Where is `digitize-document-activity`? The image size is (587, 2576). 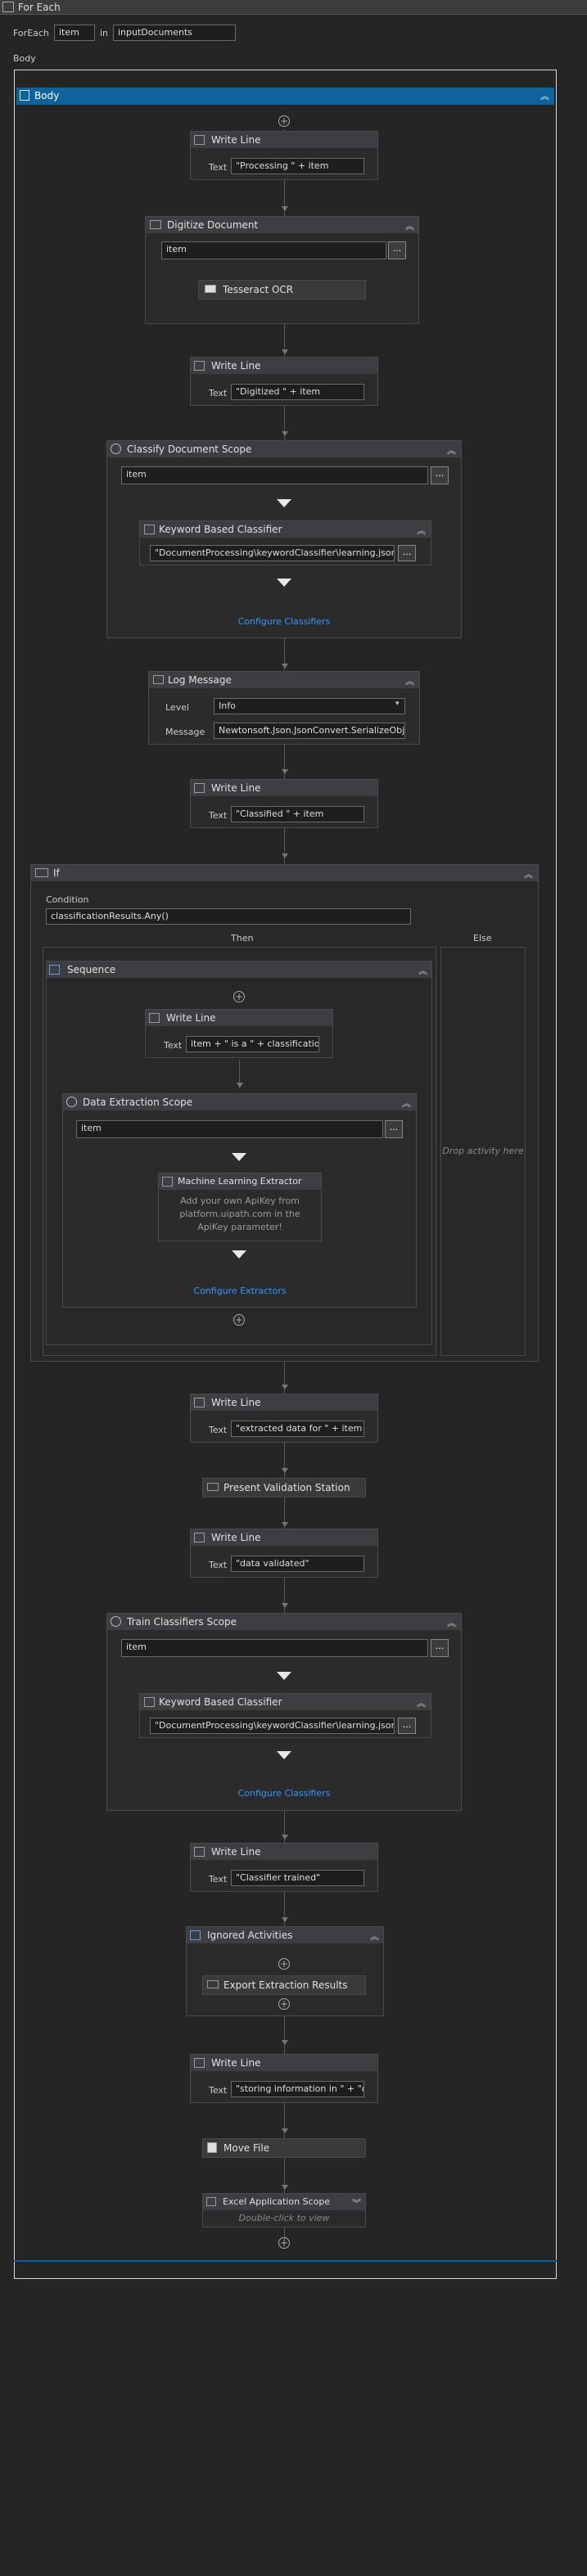 digitize-document-activity is located at coordinates (282, 270).